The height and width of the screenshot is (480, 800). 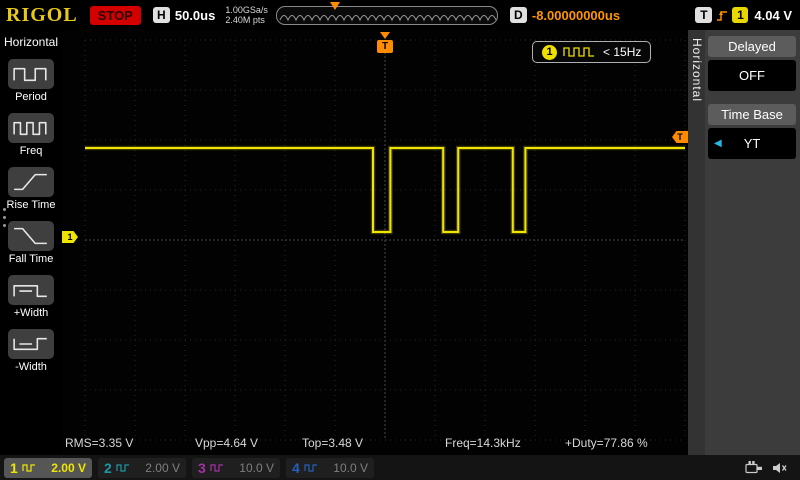 I want to click on freq-icon, so click(x=31, y=128).